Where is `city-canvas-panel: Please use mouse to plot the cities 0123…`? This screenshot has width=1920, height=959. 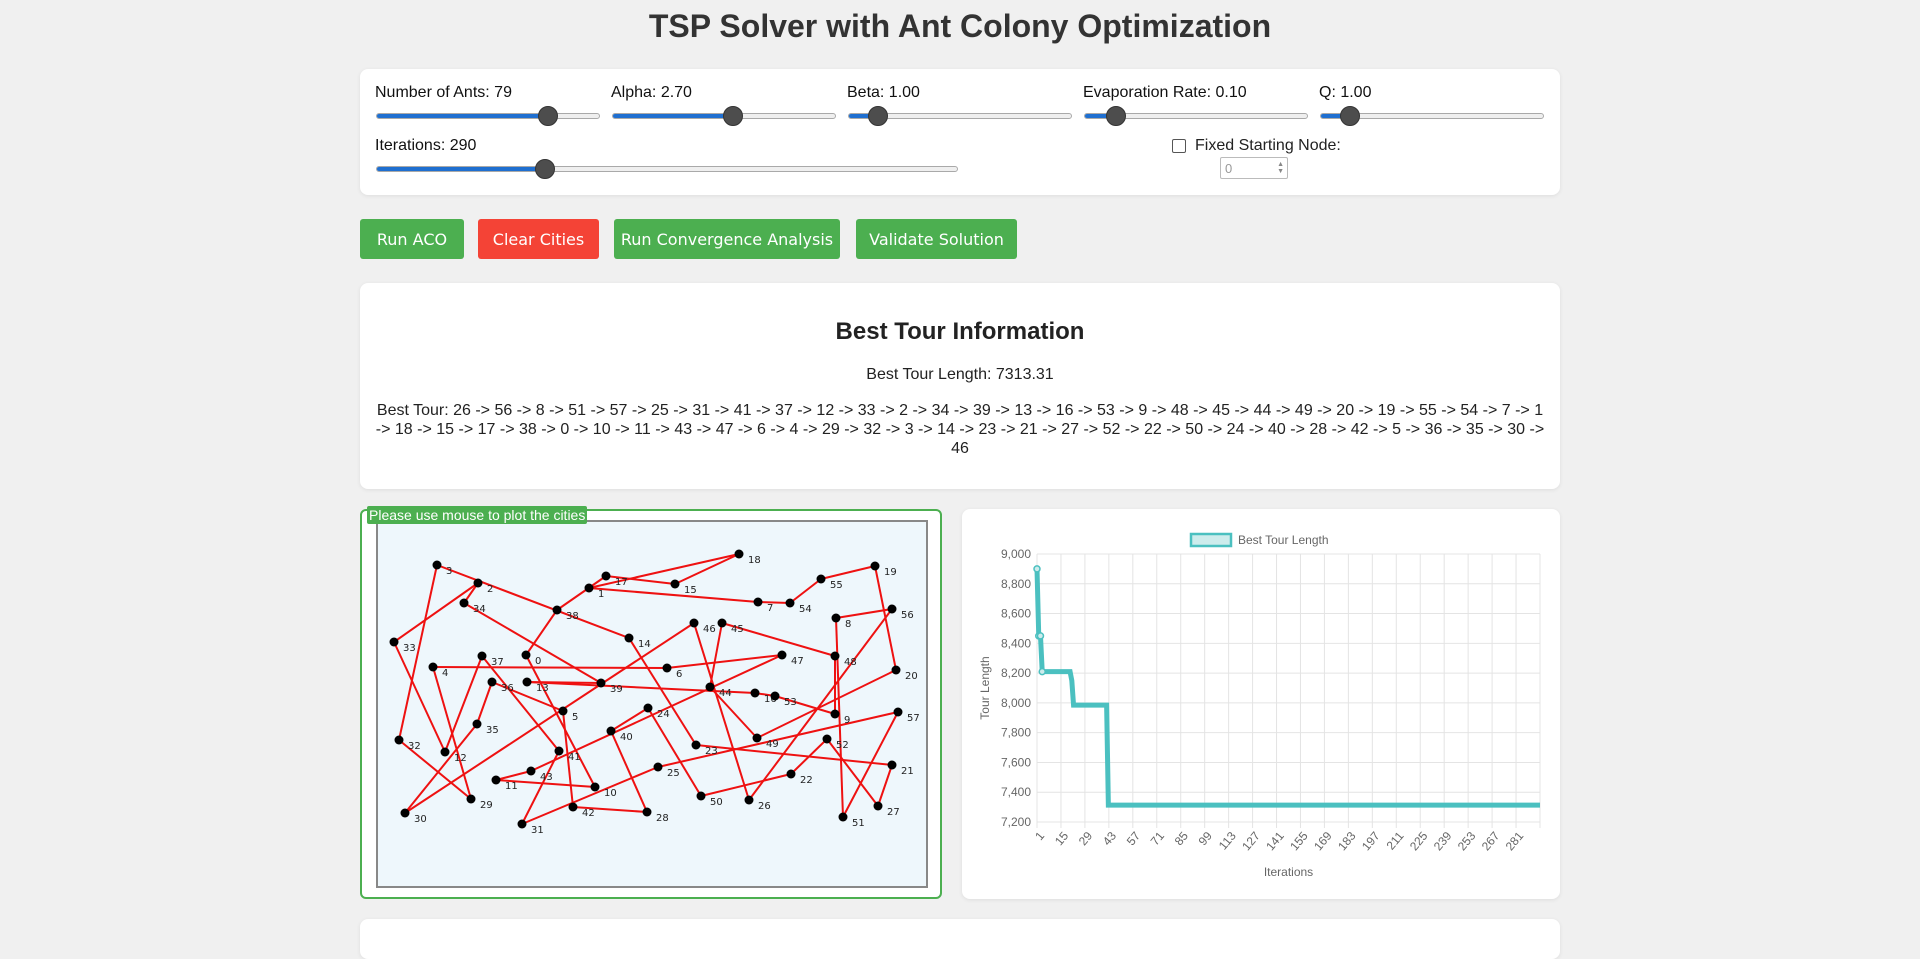
city-canvas-panel: Please use mouse to plot the cities 0123… is located at coordinates (651, 702).